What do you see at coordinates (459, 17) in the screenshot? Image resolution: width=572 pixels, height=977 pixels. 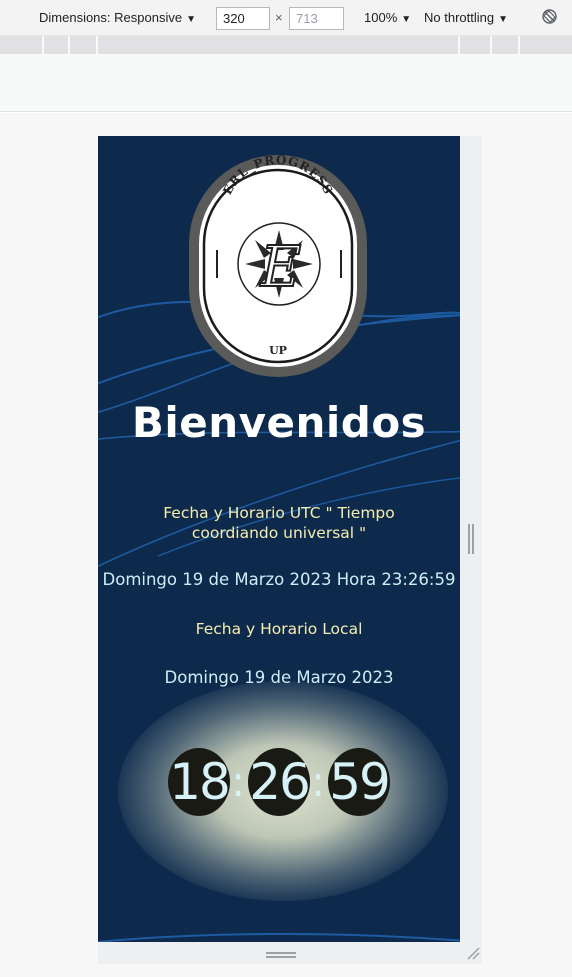 I see `throttling-label: No throttling` at bounding box center [459, 17].